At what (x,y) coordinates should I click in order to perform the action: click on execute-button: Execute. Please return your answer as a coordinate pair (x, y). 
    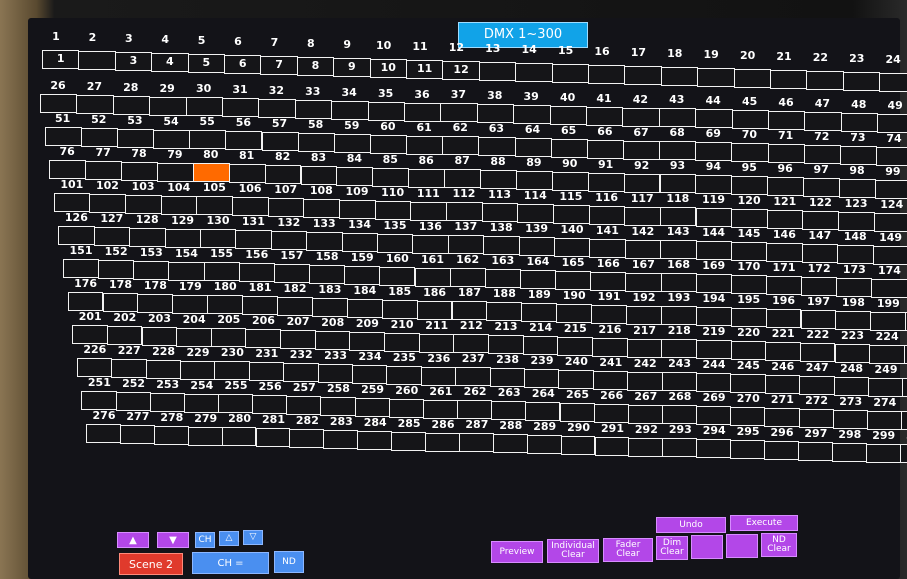
    Looking at the image, I should click on (764, 523).